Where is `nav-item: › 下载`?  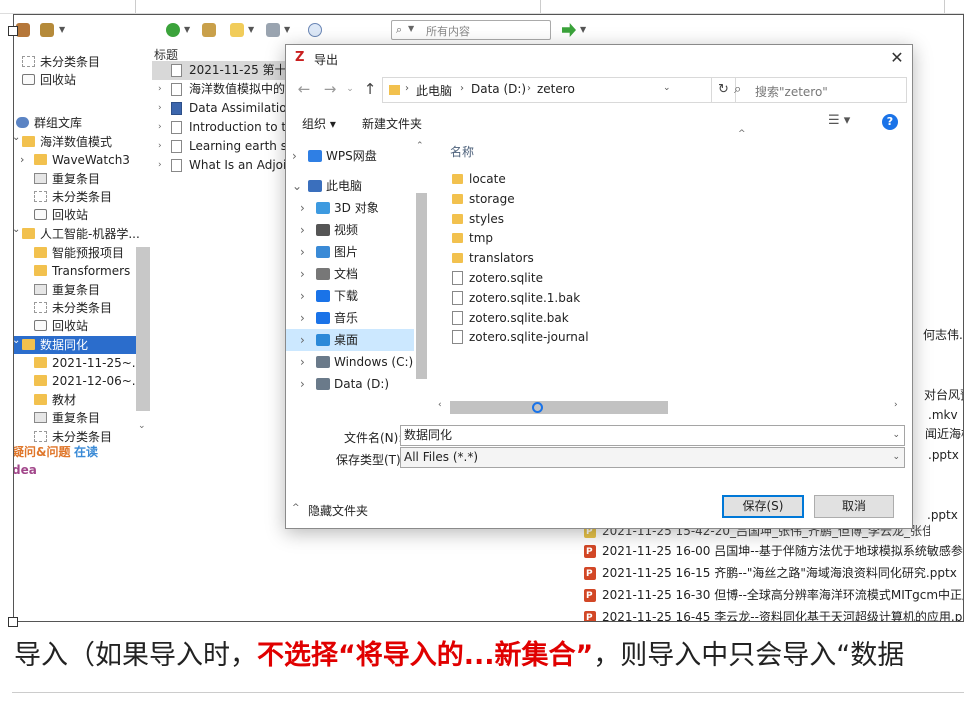 nav-item: › 下载 is located at coordinates (350, 296).